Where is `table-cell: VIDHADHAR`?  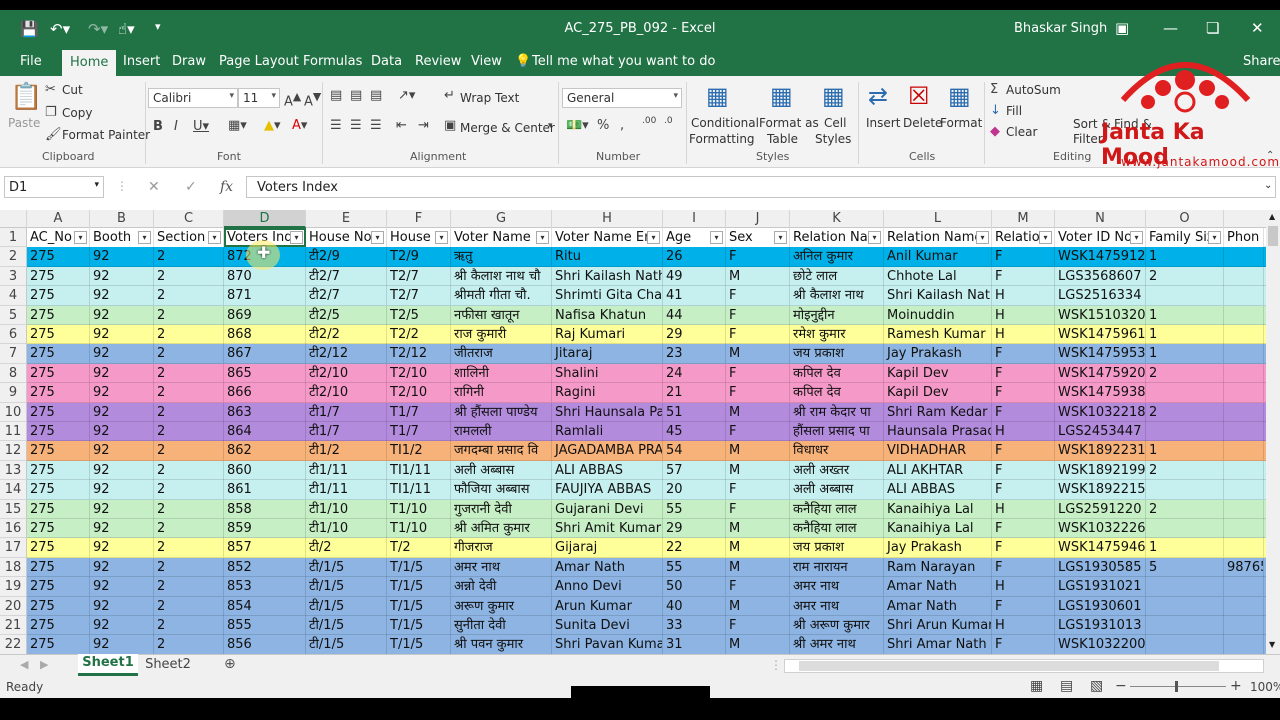
table-cell: VIDHADHAR is located at coordinates (938, 451).